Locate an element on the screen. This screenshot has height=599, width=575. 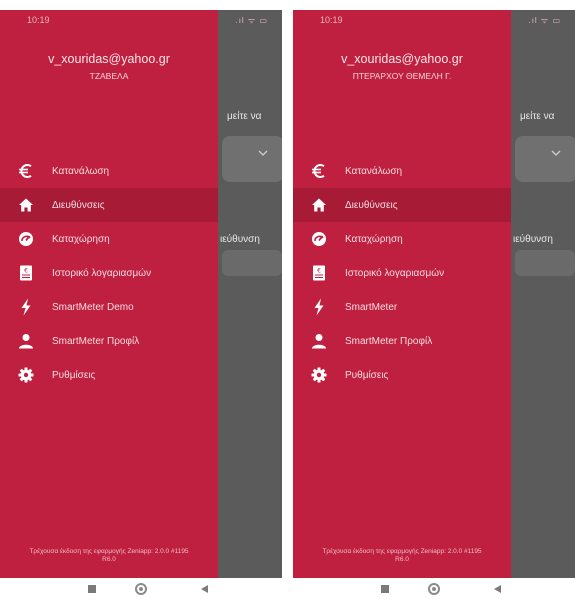
menu-item-label: SmartMeter Demo is located at coordinates (93, 307).